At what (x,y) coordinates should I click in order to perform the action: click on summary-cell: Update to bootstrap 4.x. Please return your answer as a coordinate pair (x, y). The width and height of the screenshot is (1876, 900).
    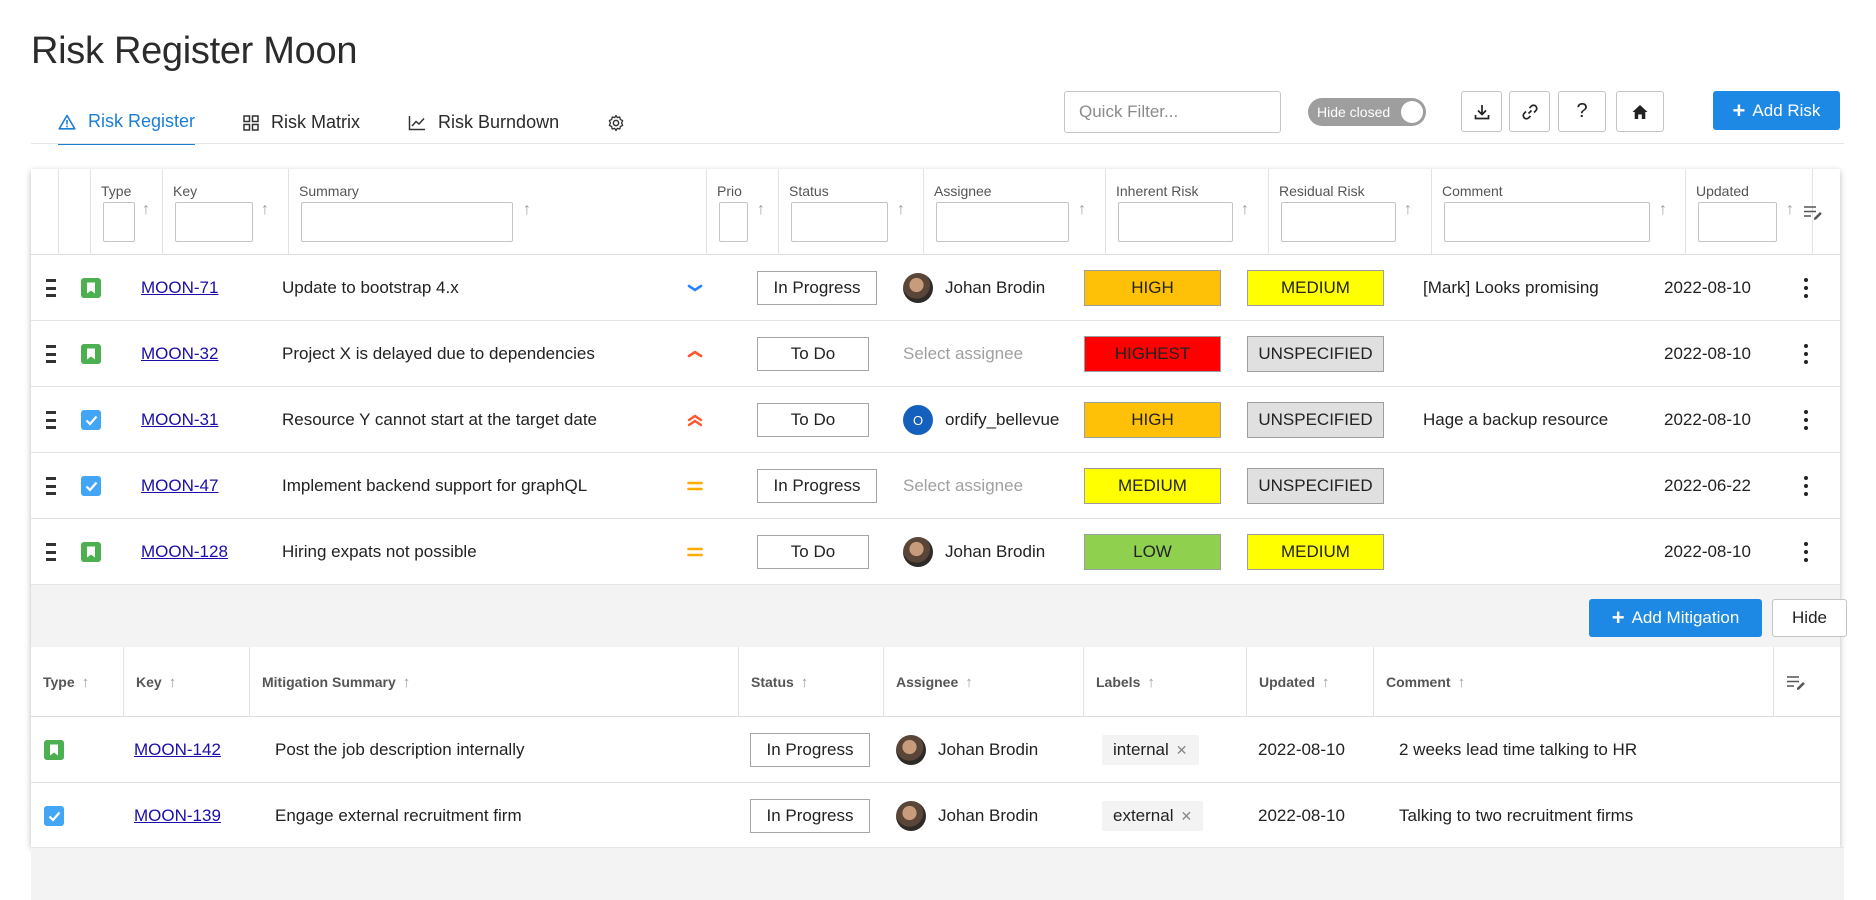
    Looking at the image, I should click on (370, 288).